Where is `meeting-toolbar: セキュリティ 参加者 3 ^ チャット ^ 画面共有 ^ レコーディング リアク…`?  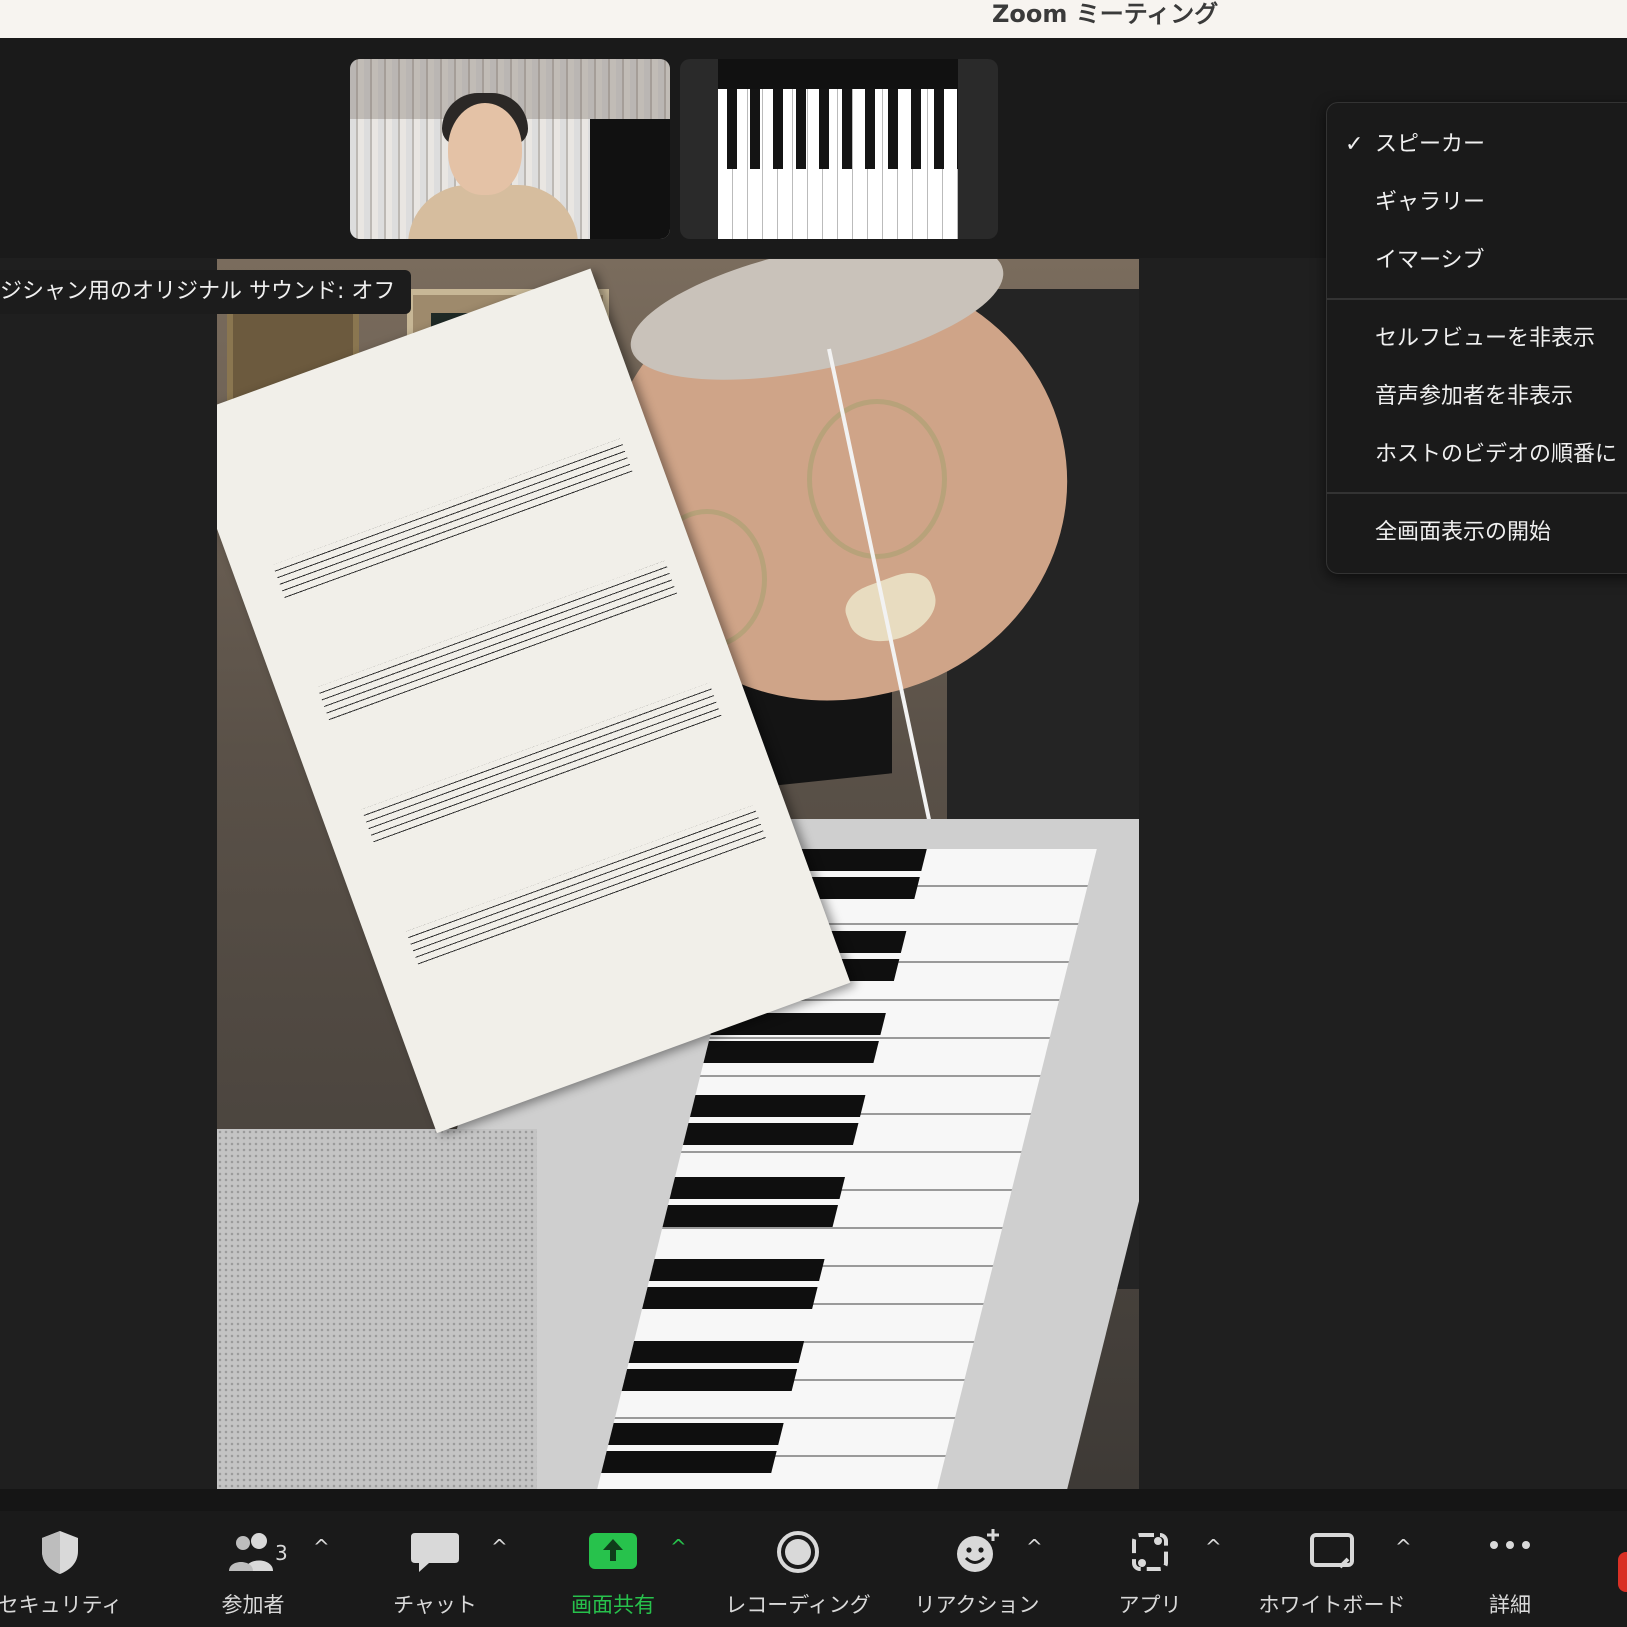
meeting-toolbar: セキュリティ 参加者 3 ^ チャット ^ 画面共有 ^ レコーディング リアク… is located at coordinates (813, 1558).